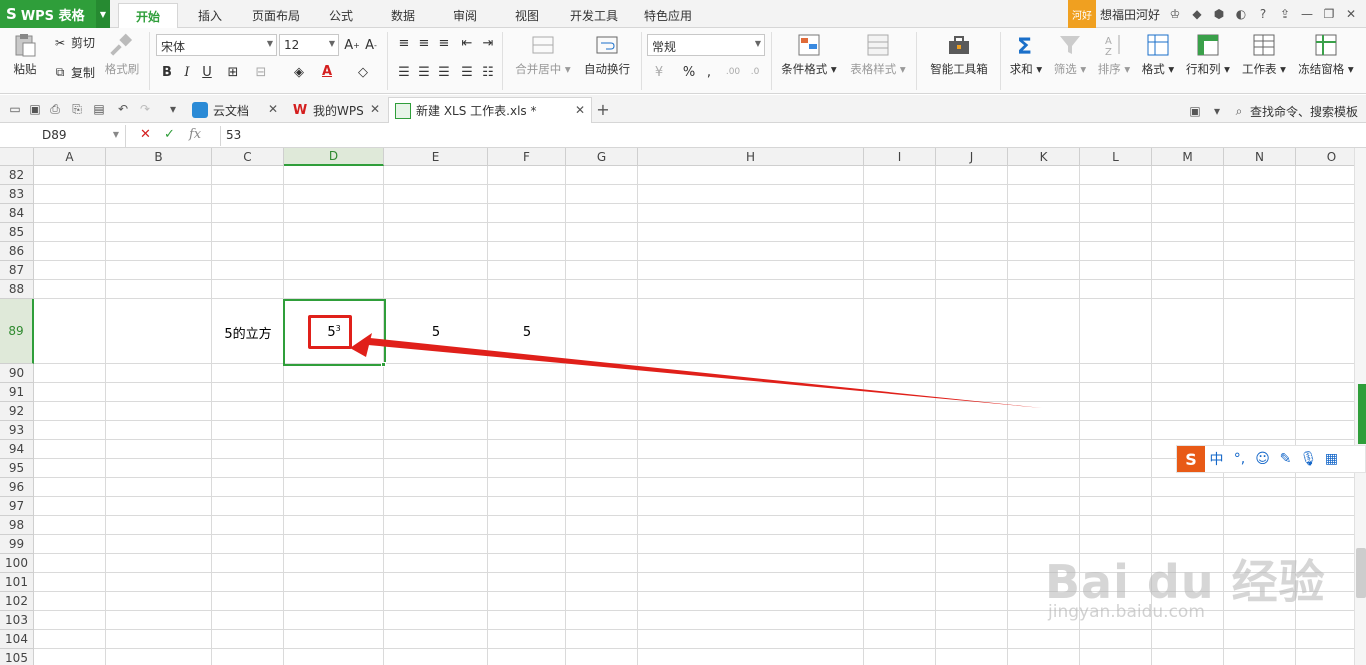  Describe the element at coordinates (1217, 111) in the screenshot. I see `feedback-icon: ▾` at that location.